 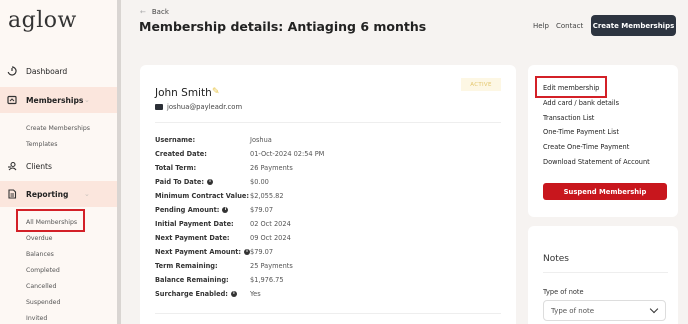 What do you see at coordinates (654, 309) in the screenshot?
I see `chevron-down-icon` at bounding box center [654, 309].